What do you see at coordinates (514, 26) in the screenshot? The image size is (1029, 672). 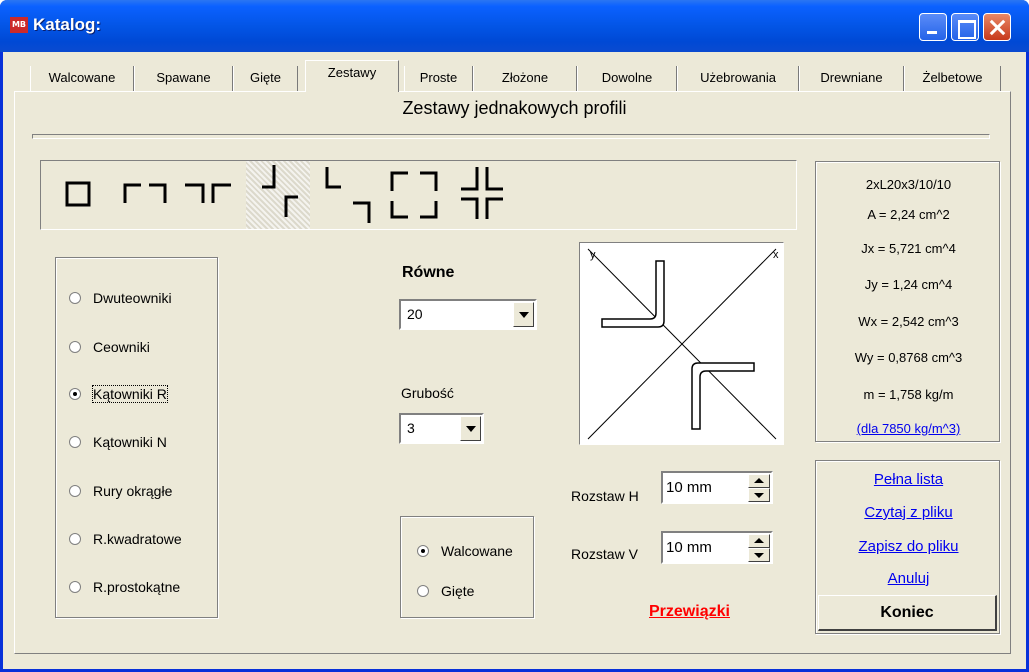 I see `title-bar: MB Katalog:` at bounding box center [514, 26].